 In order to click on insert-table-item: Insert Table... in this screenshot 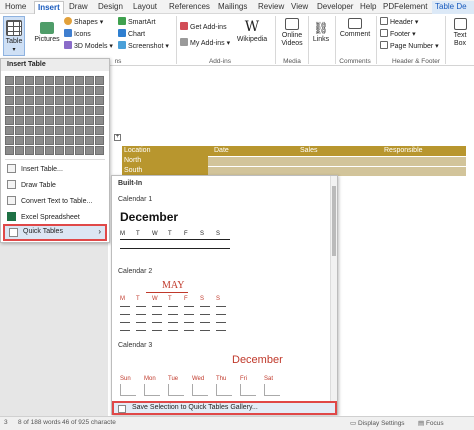, I will do `click(35, 170)`.